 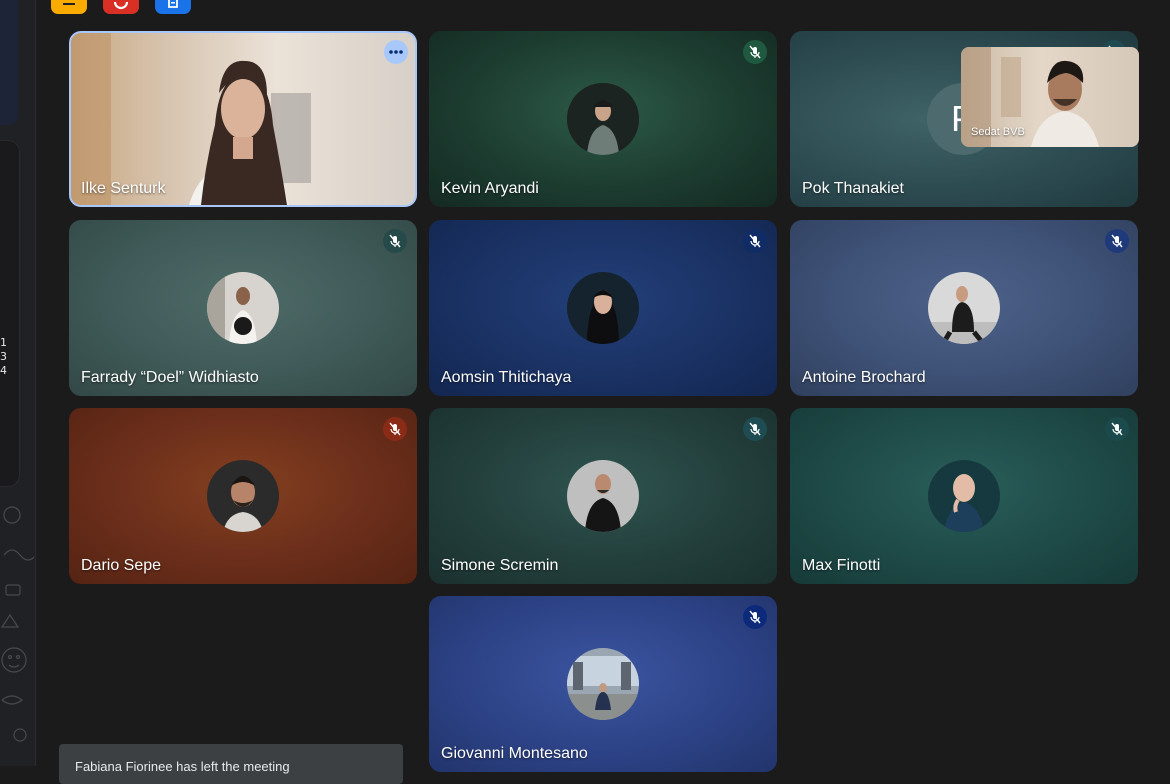 I want to click on participant-name: Kevin Aryandi, so click(x=490, y=188).